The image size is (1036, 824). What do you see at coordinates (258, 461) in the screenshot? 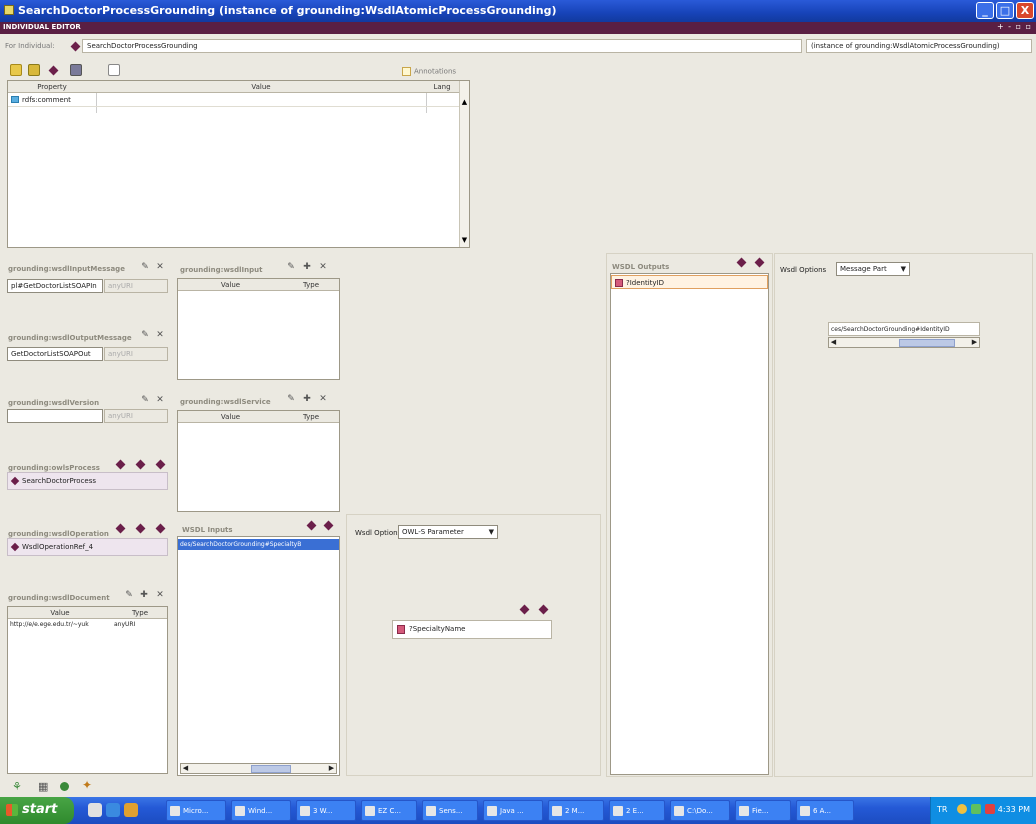
I see `wsdl-service-table: Value Type` at bounding box center [258, 461].